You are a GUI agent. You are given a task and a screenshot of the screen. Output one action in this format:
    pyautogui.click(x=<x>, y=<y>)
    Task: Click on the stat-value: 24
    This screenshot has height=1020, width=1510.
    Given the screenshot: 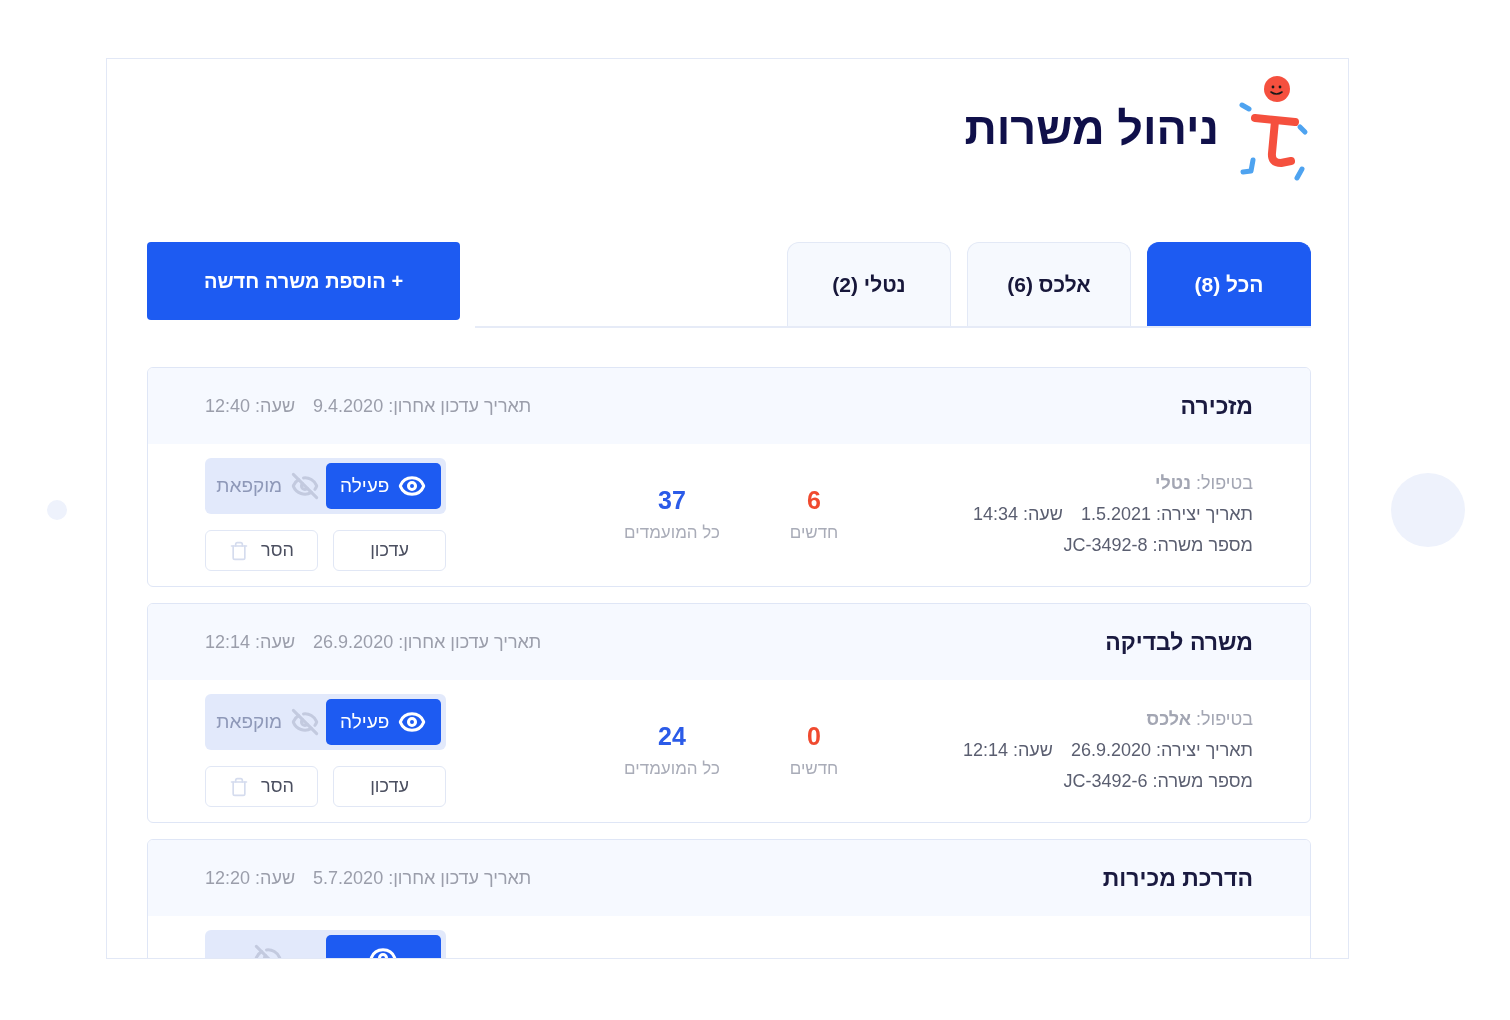 What is the action you would take?
    pyautogui.click(x=672, y=736)
    